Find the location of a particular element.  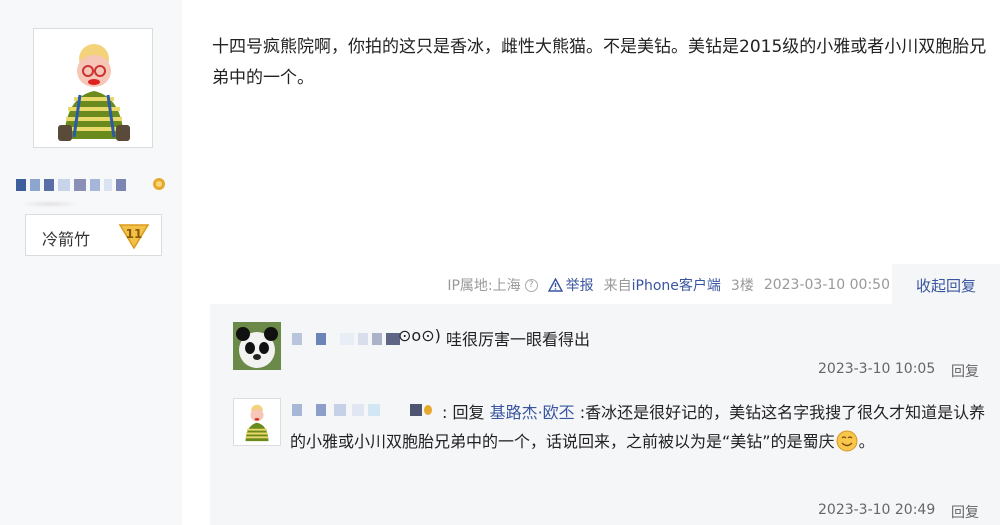

warning-icon is located at coordinates (555, 285).